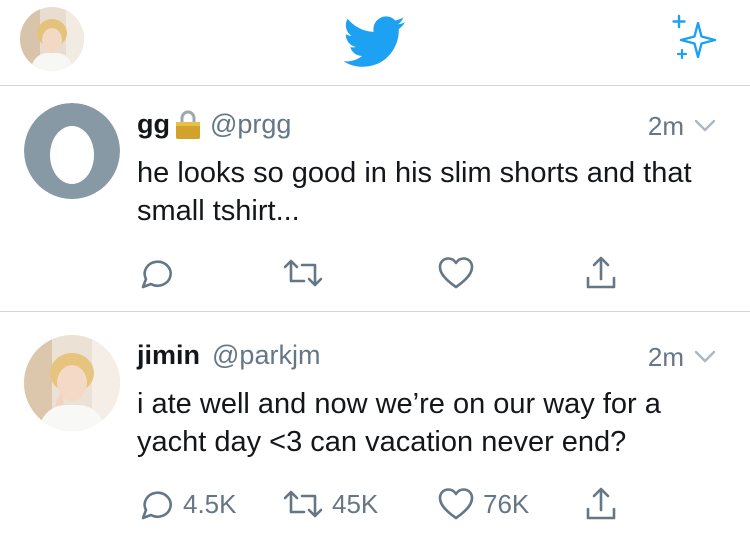 The width and height of the screenshot is (750, 540). What do you see at coordinates (72, 151) in the screenshot?
I see `default-egg-avatar` at bounding box center [72, 151].